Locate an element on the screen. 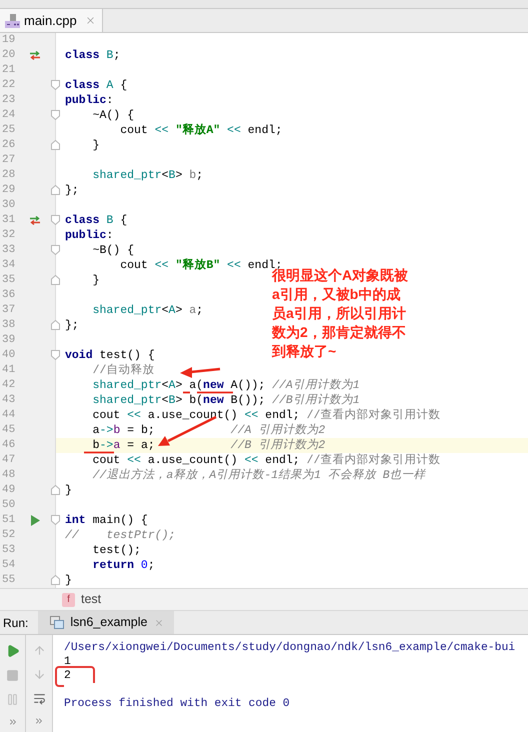 The width and height of the screenshot is (528, 732). line-number: 37 is located at coordinates (9, 310).